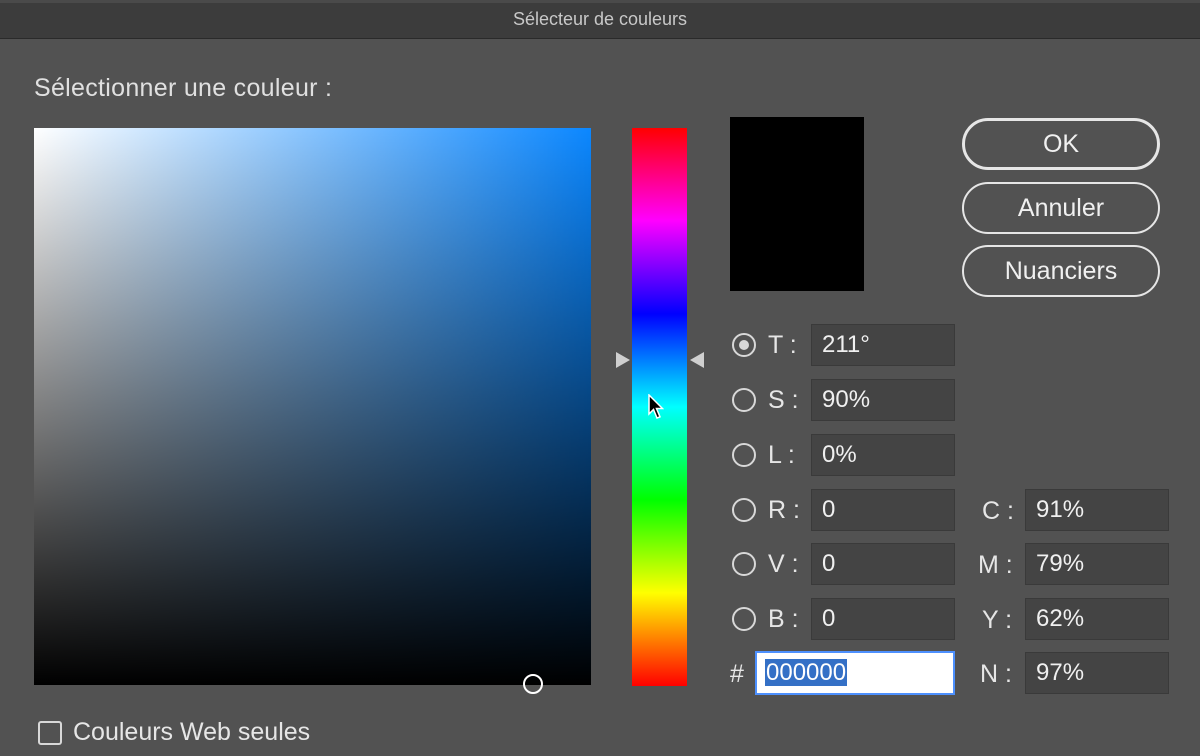 This screenshot has width=1200, height=756. Describe the element at coordinates (744, 564) in the screenshot. I see `radio-green-icon` at that location.